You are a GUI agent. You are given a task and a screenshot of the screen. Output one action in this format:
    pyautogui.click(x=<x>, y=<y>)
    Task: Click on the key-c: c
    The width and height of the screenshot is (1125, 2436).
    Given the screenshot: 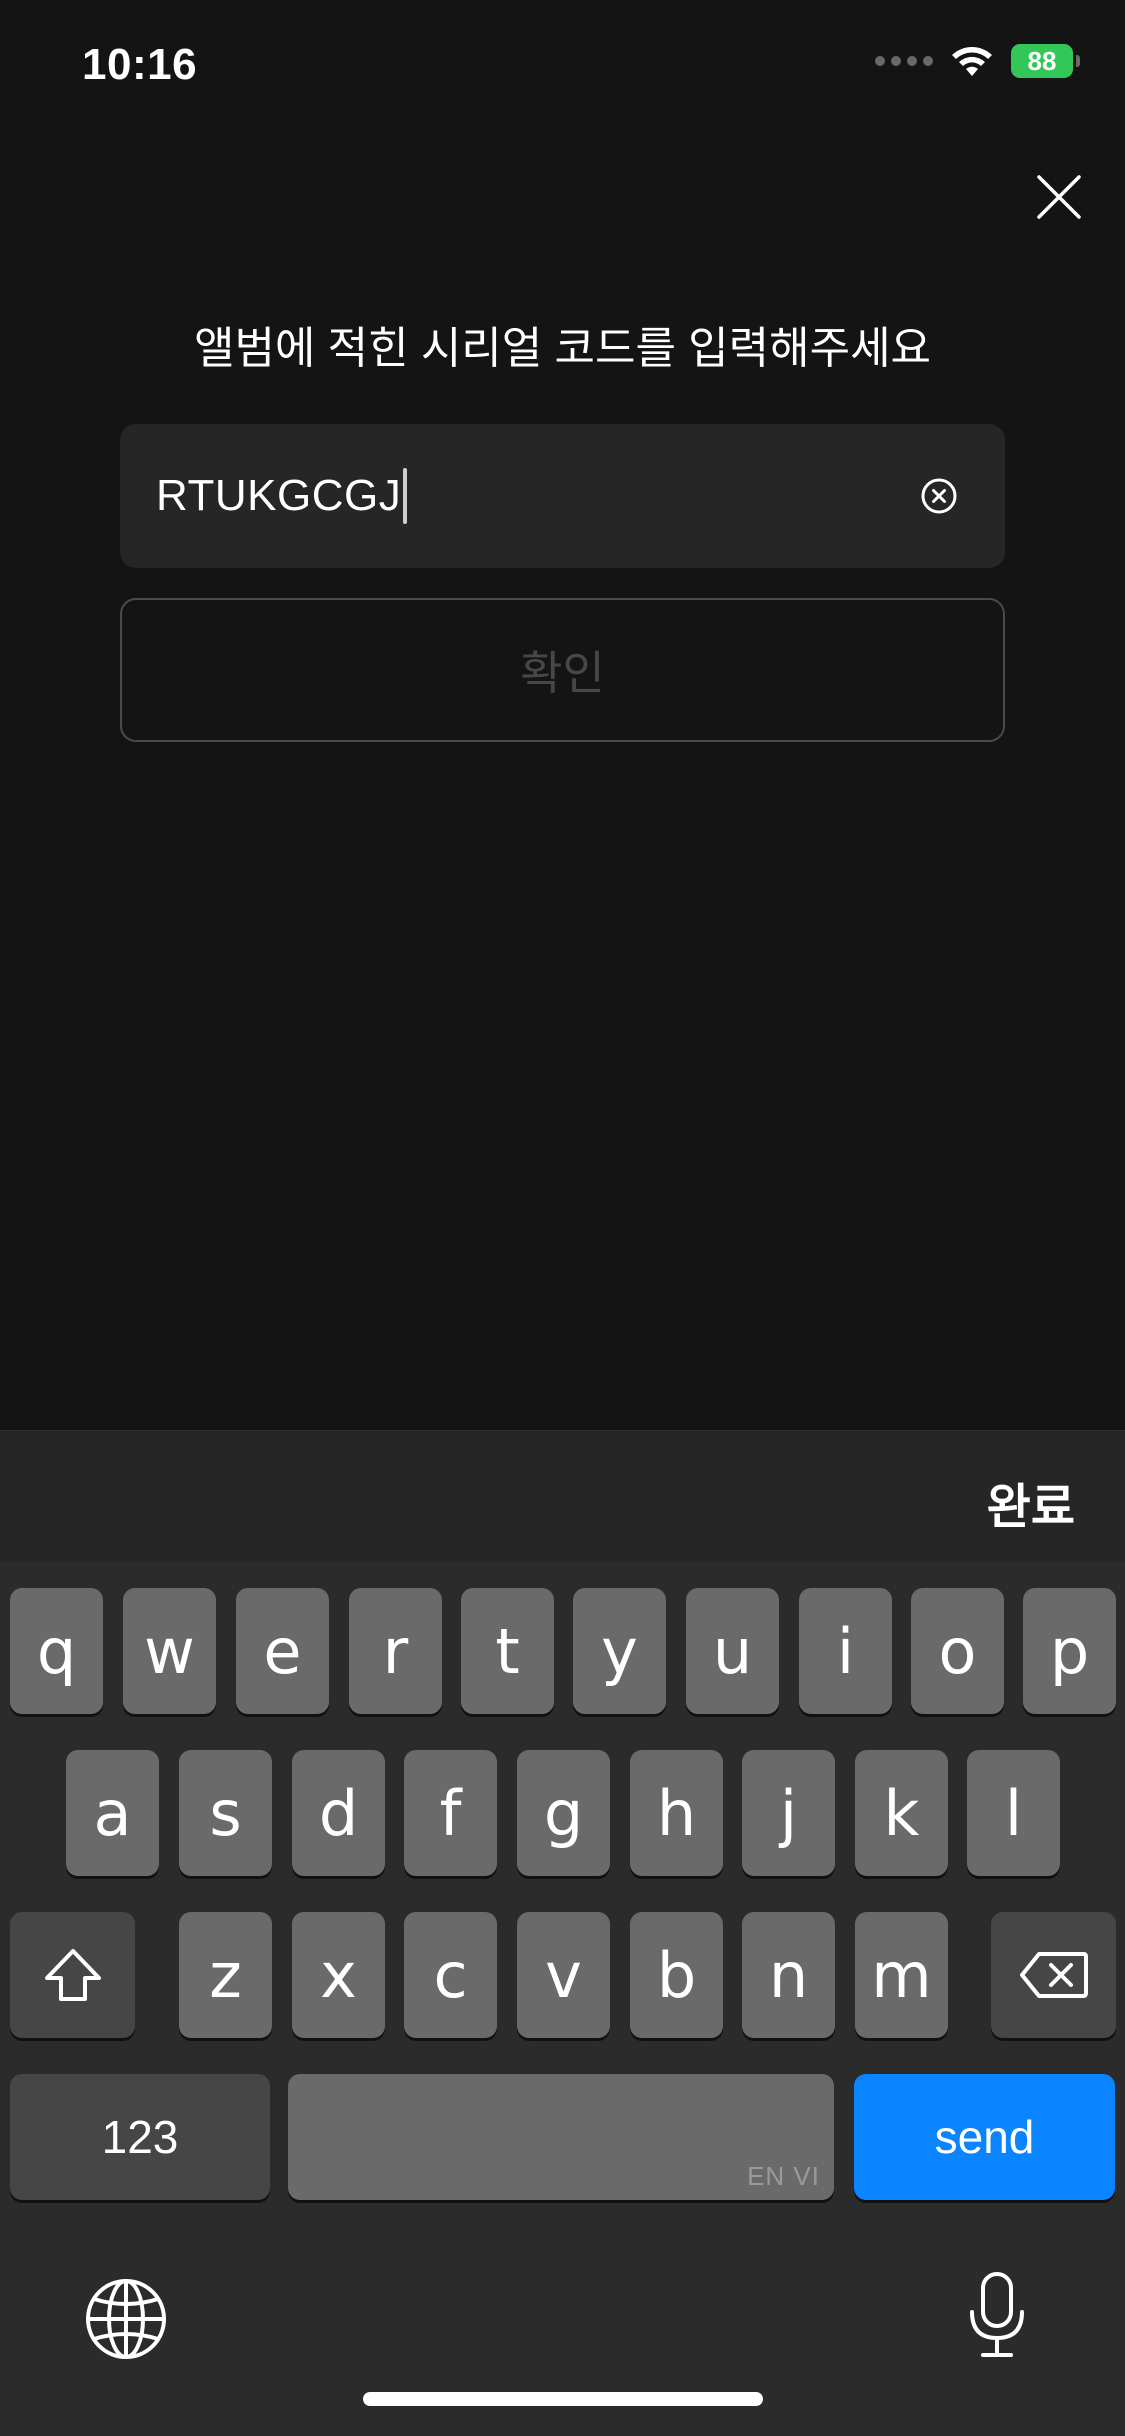 What is the action you would take?
    pyautogui.click(x=450, y=1975)
    